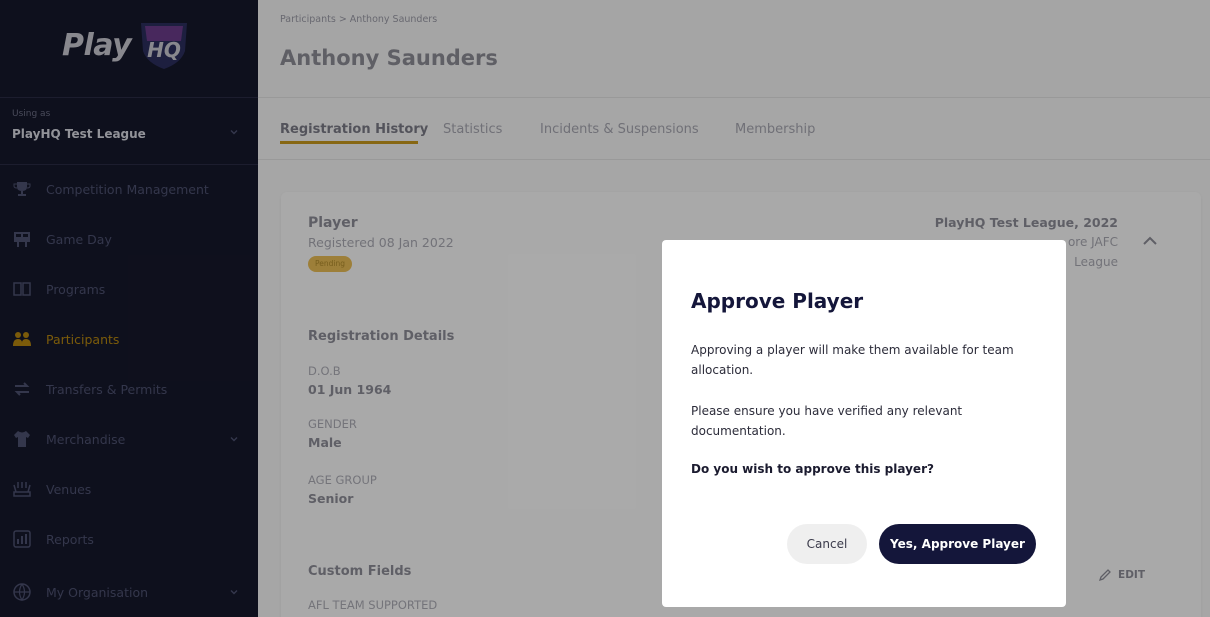  Describe the element at coordinates (777, 301) in the screenshot. I see `dialog-title: Approve Player` at that location.